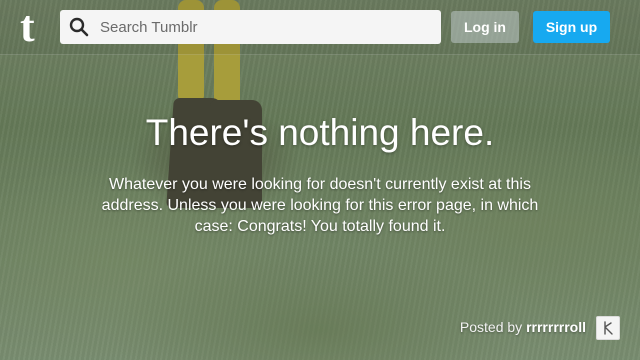  I want to click on login-button: Log in, so click(485, 27).